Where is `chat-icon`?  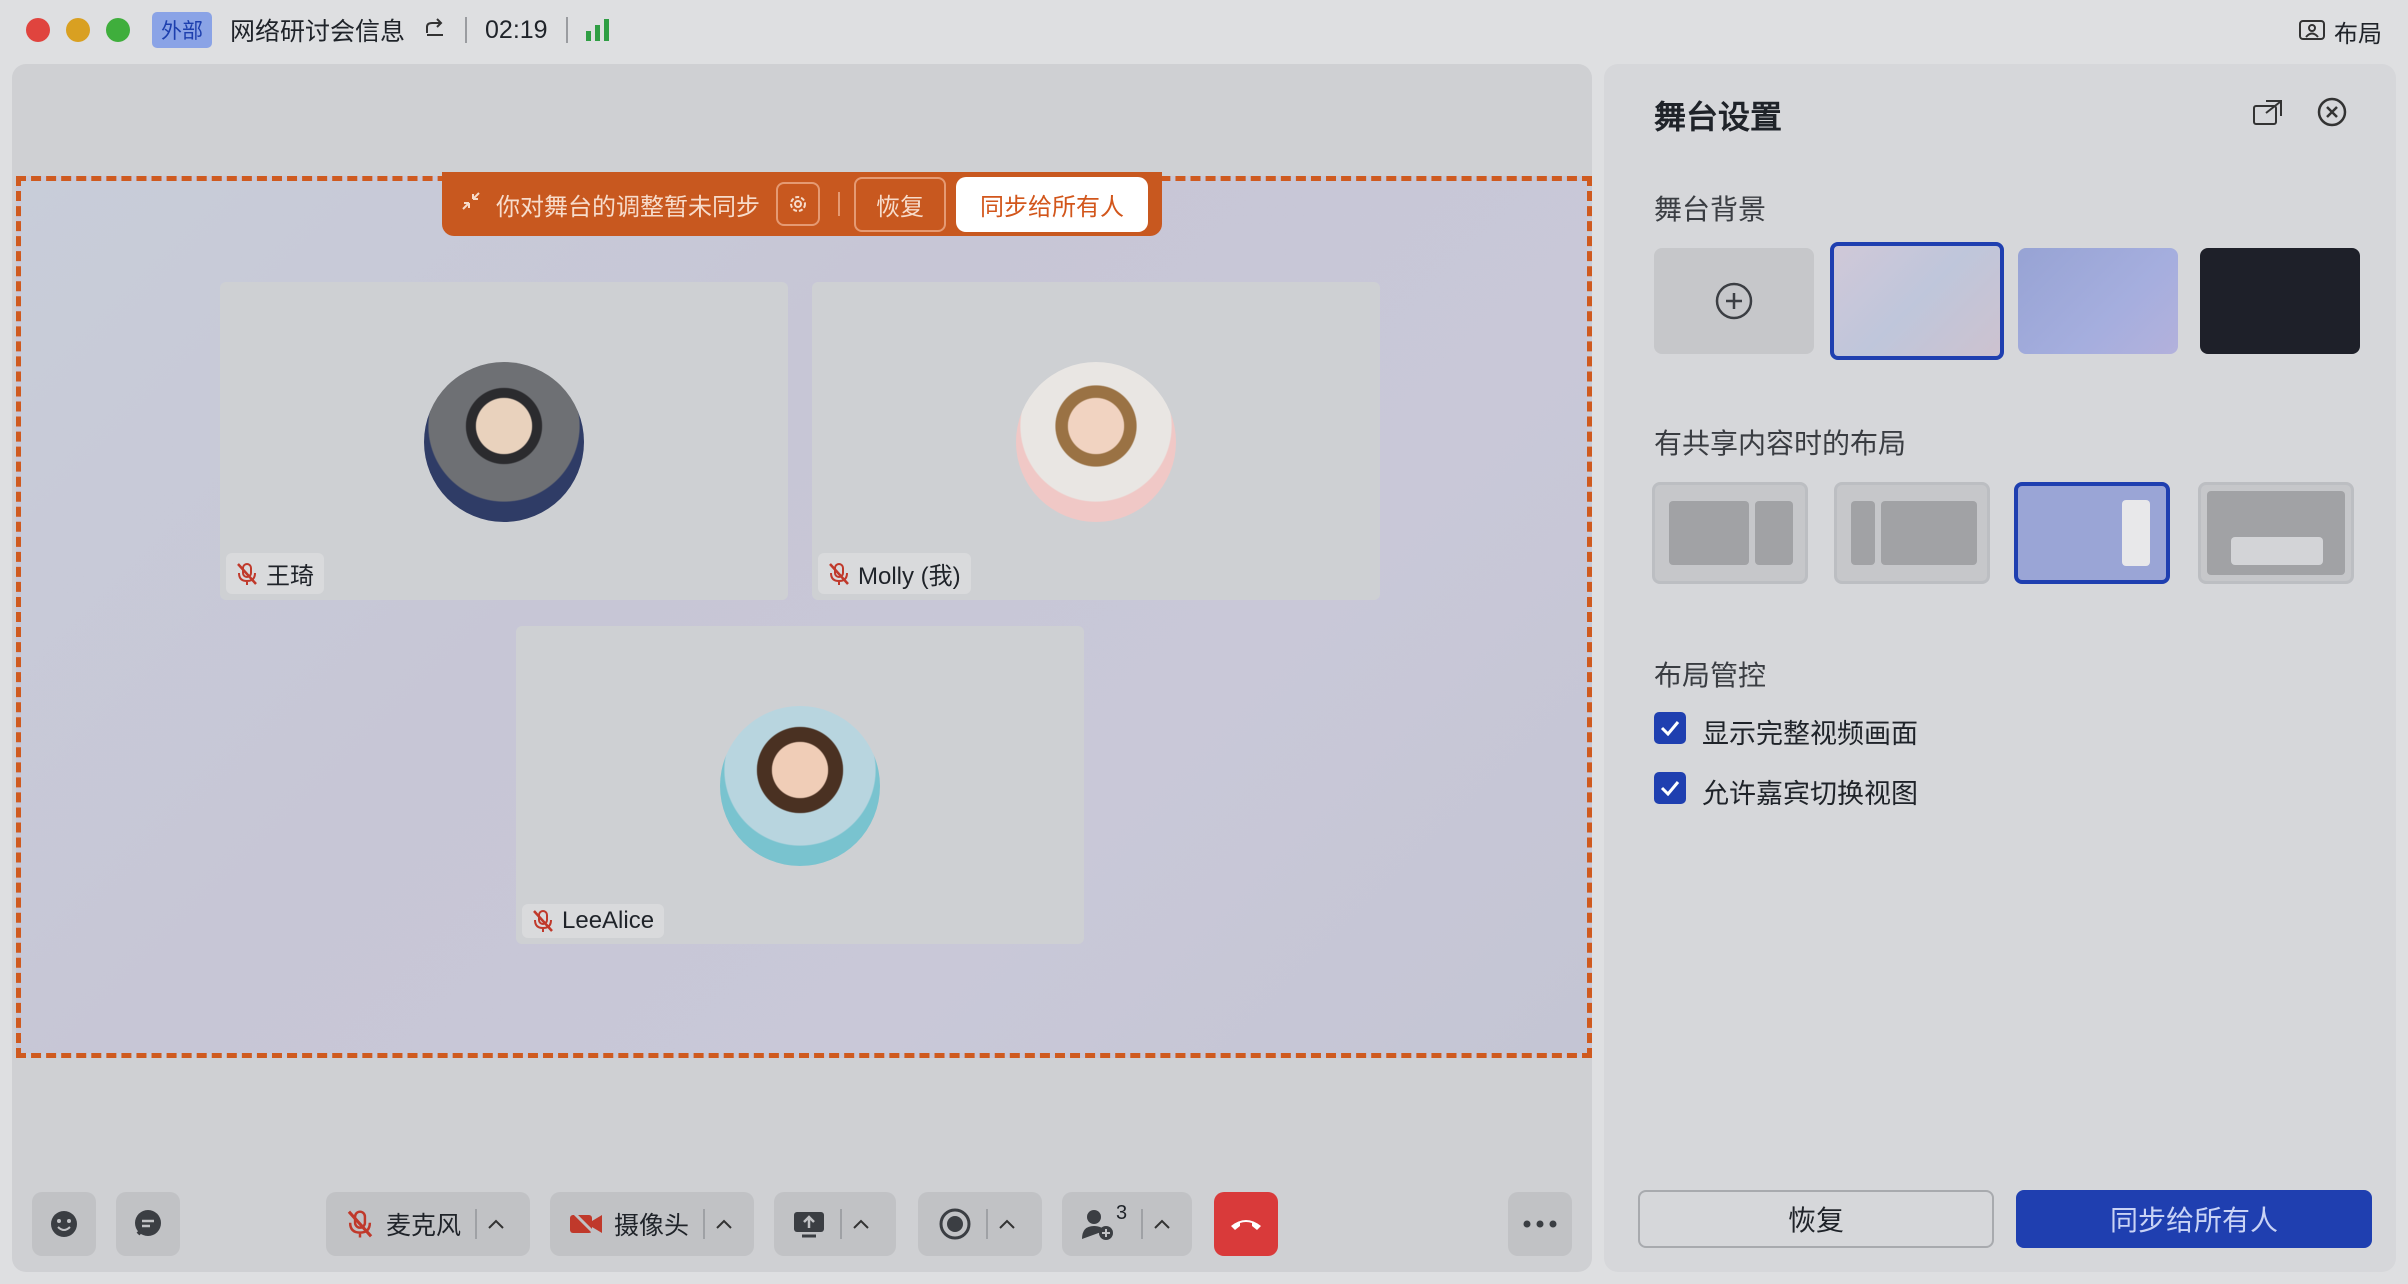
chat-icon is located at coordinates (148, 1223).